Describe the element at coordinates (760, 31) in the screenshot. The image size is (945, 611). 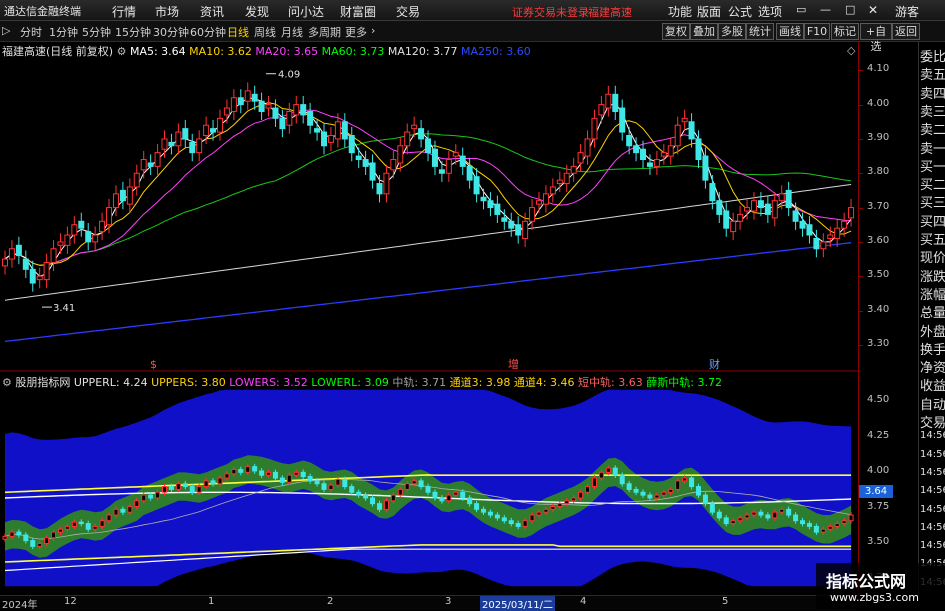
I see `stats-button: 统计` at that location.